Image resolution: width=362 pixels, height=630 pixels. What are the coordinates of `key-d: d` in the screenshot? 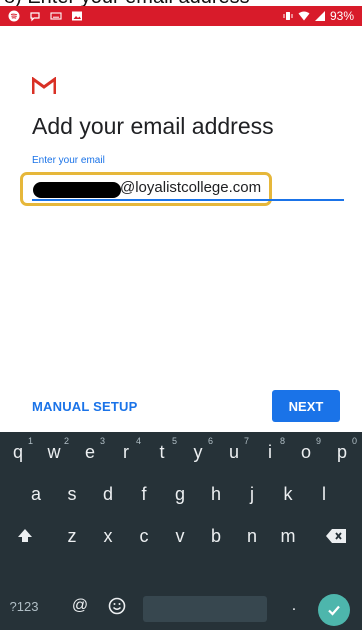 It's located at (108, 494).